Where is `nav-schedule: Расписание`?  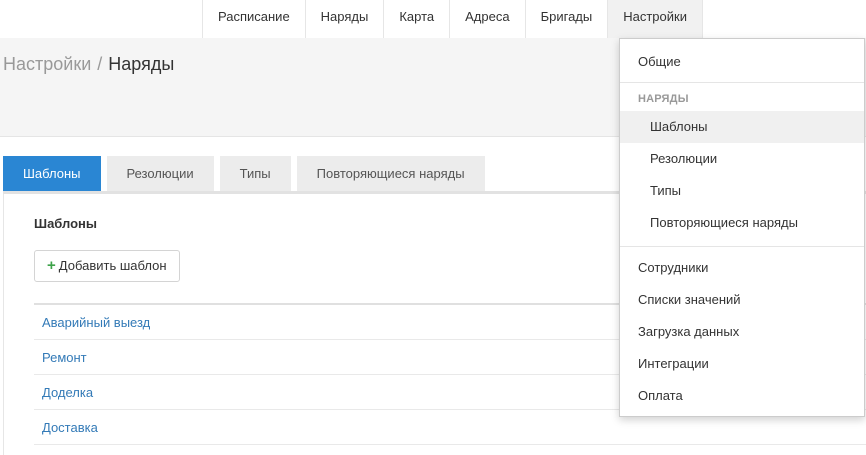 nav-schedule: Расписание is located at coordinates (253, 19).